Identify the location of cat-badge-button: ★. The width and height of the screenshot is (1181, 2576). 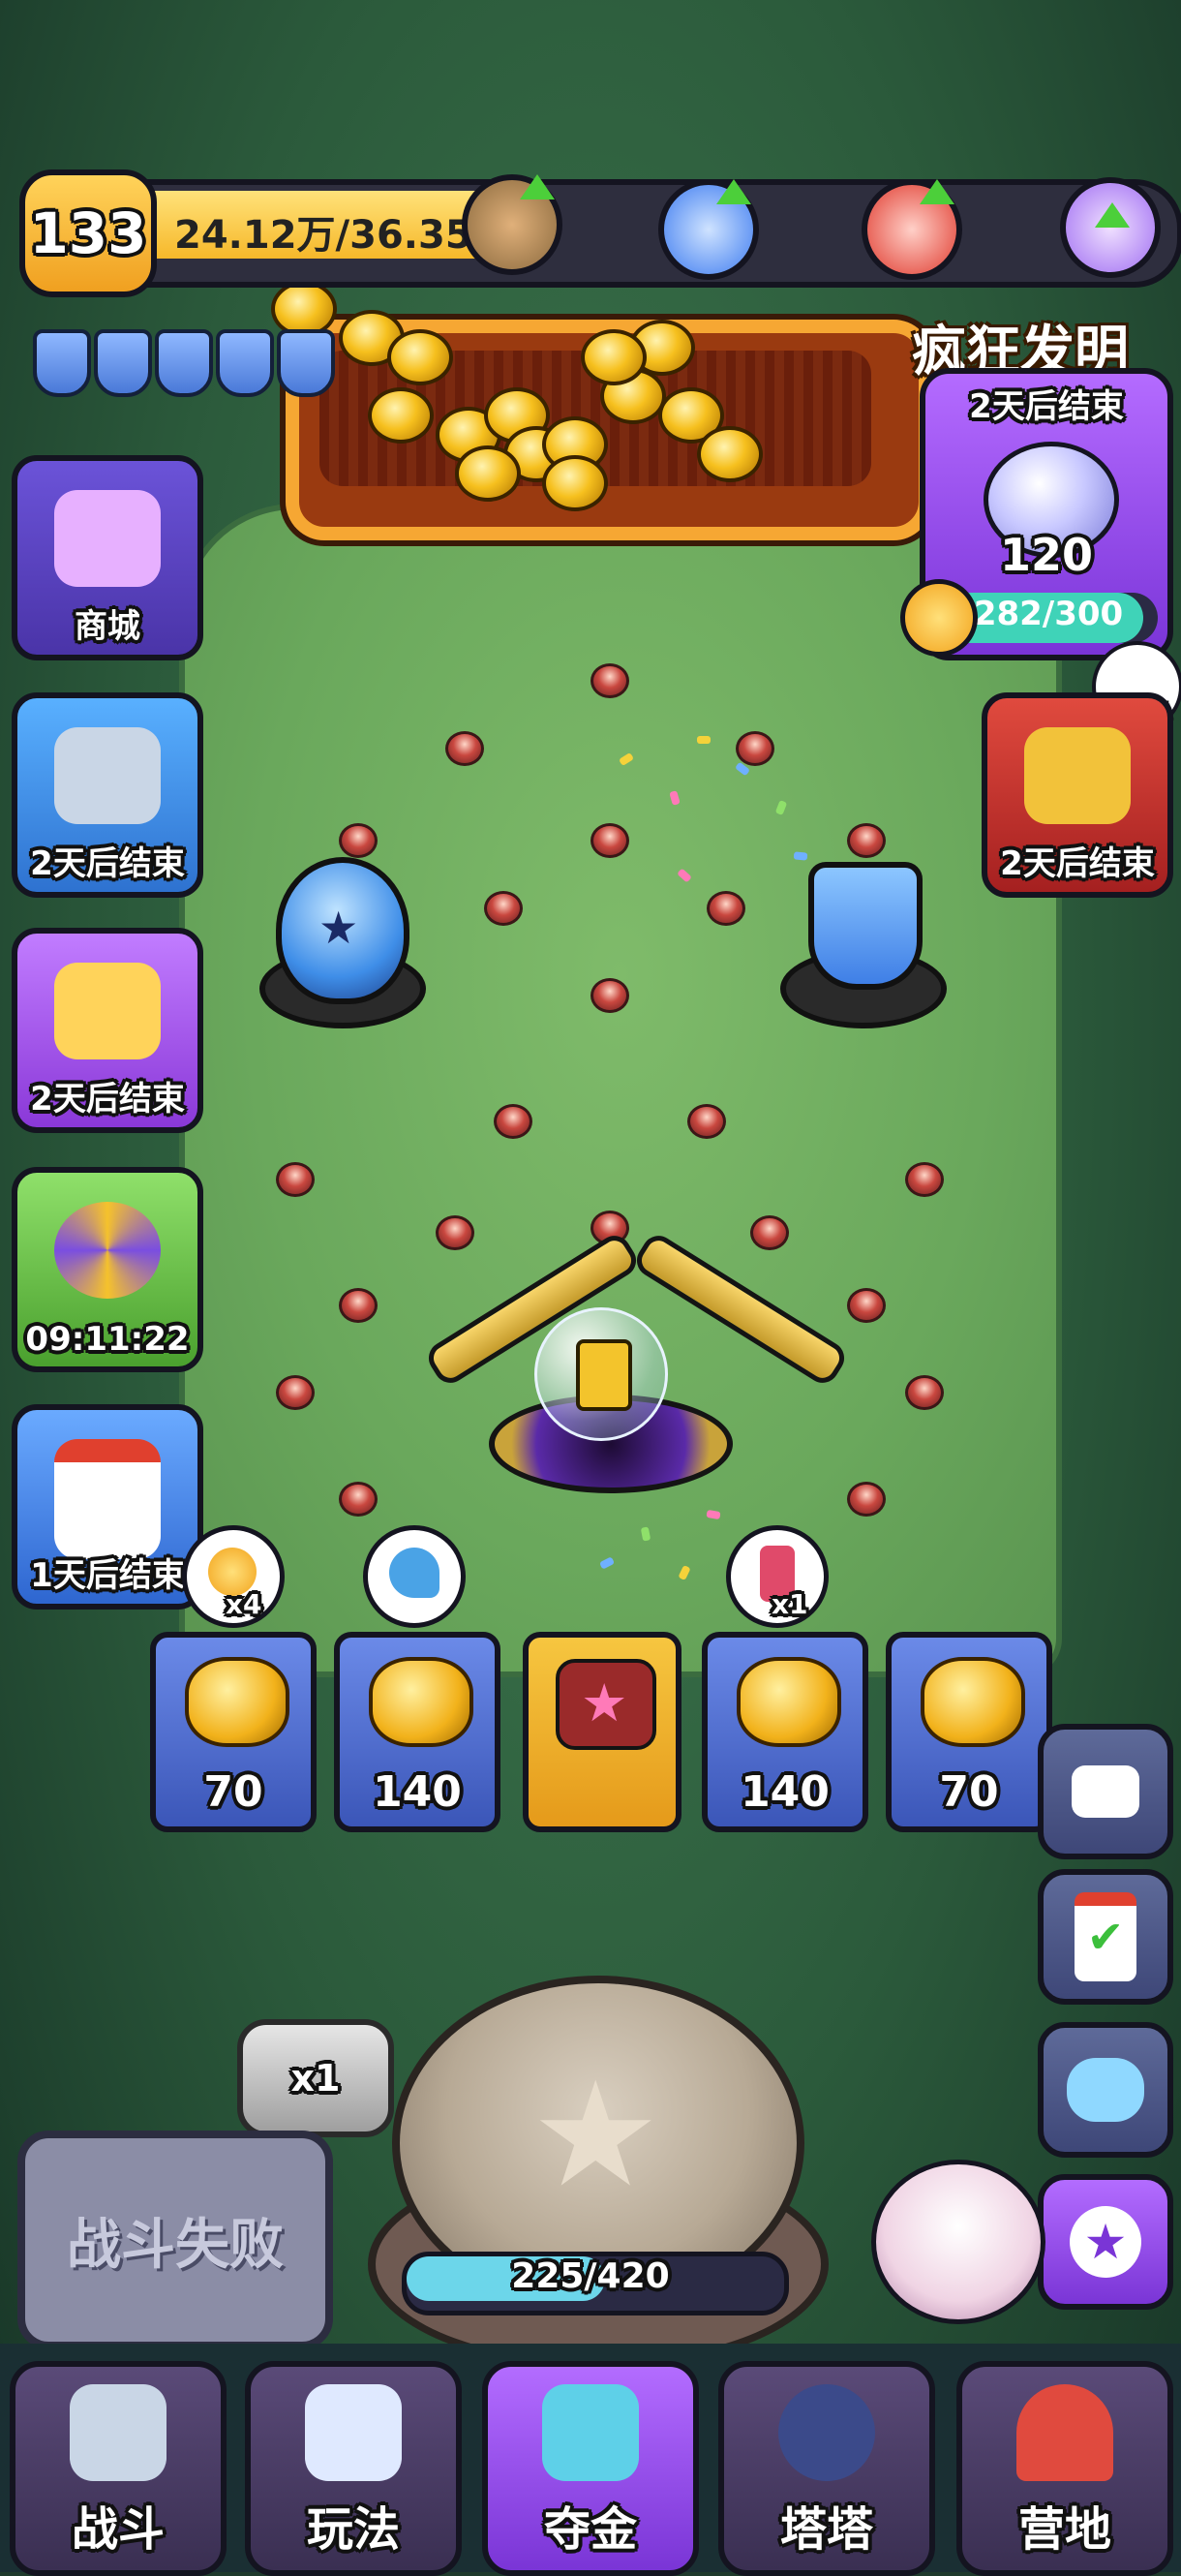
(1105, 2242).